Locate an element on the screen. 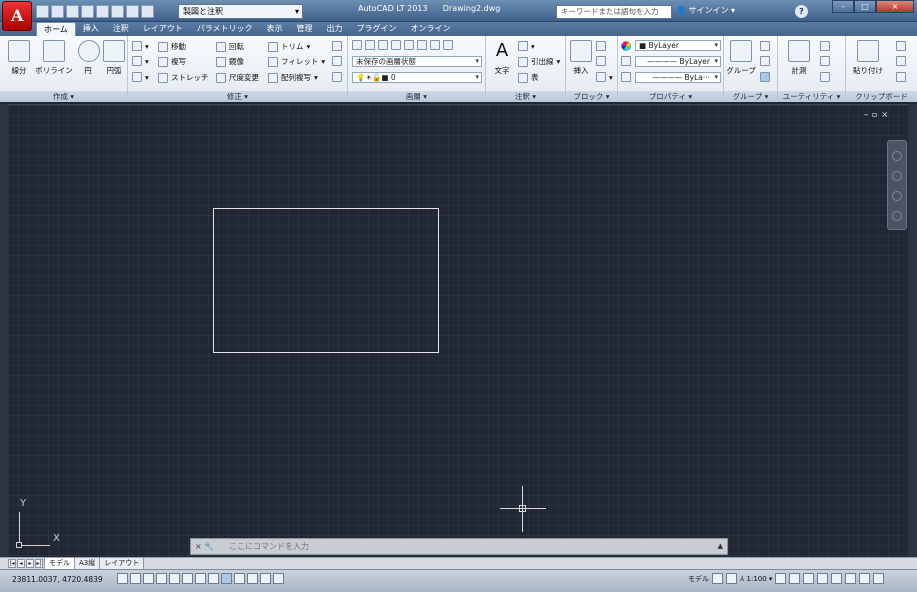 The width and height of the screenshot is (917, 592). annotation-visibility-icon is located at coordinates (781, 578).